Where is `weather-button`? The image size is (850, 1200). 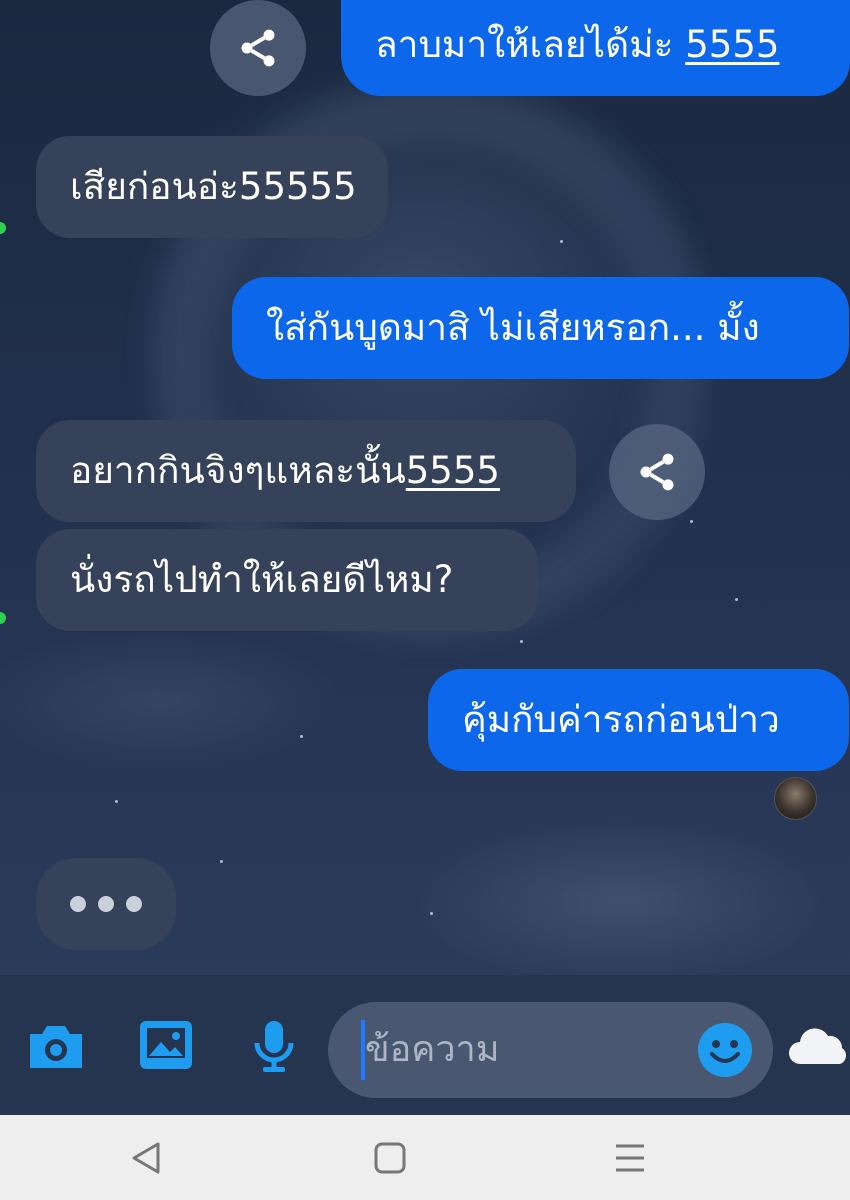 weather-button is located at coordinates (817, 1046).